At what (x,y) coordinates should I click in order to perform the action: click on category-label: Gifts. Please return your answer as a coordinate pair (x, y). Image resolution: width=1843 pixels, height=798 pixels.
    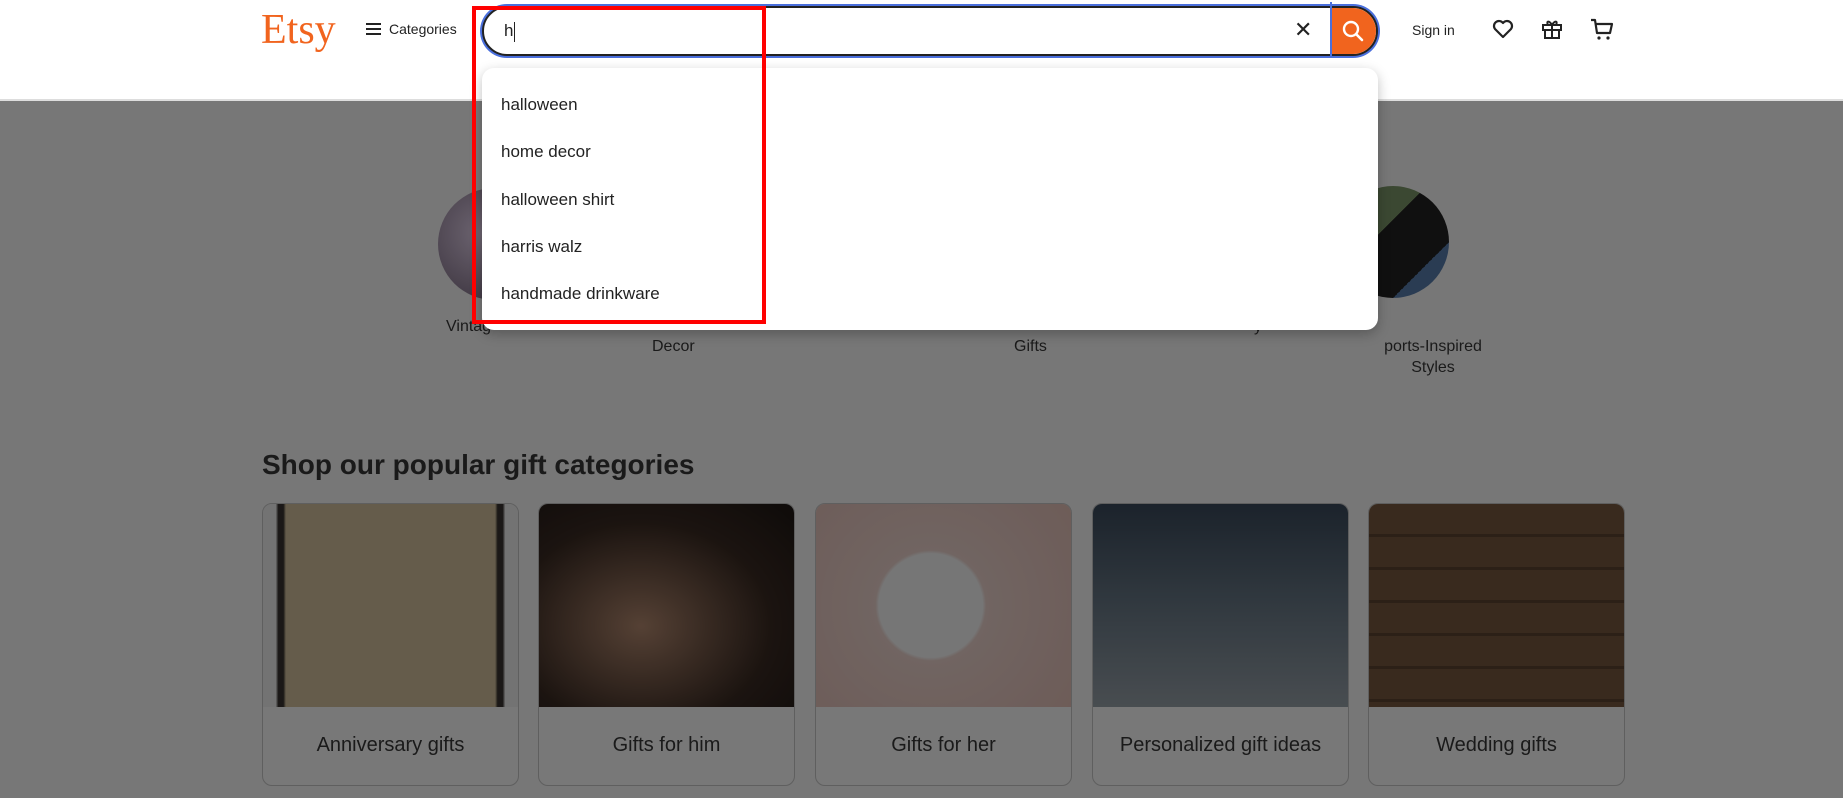
    Looking at the image, I should click on (1030, 346).